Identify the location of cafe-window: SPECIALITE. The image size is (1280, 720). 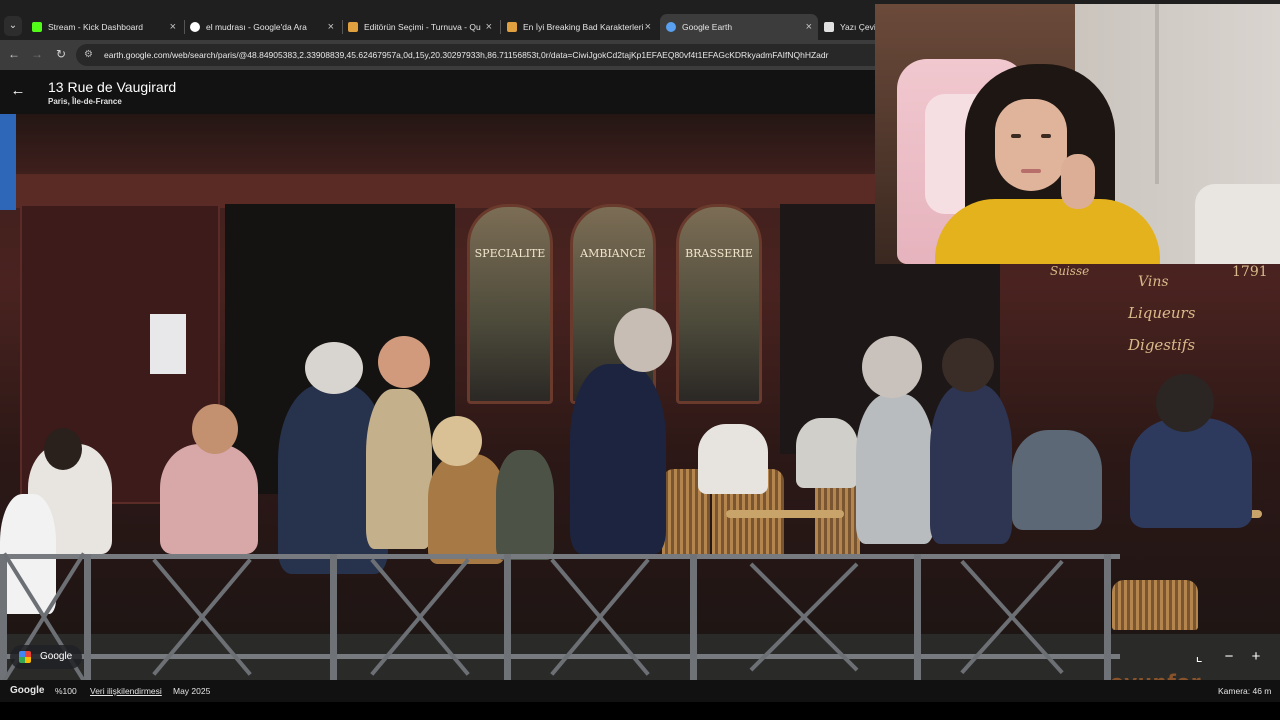
(510, 304).